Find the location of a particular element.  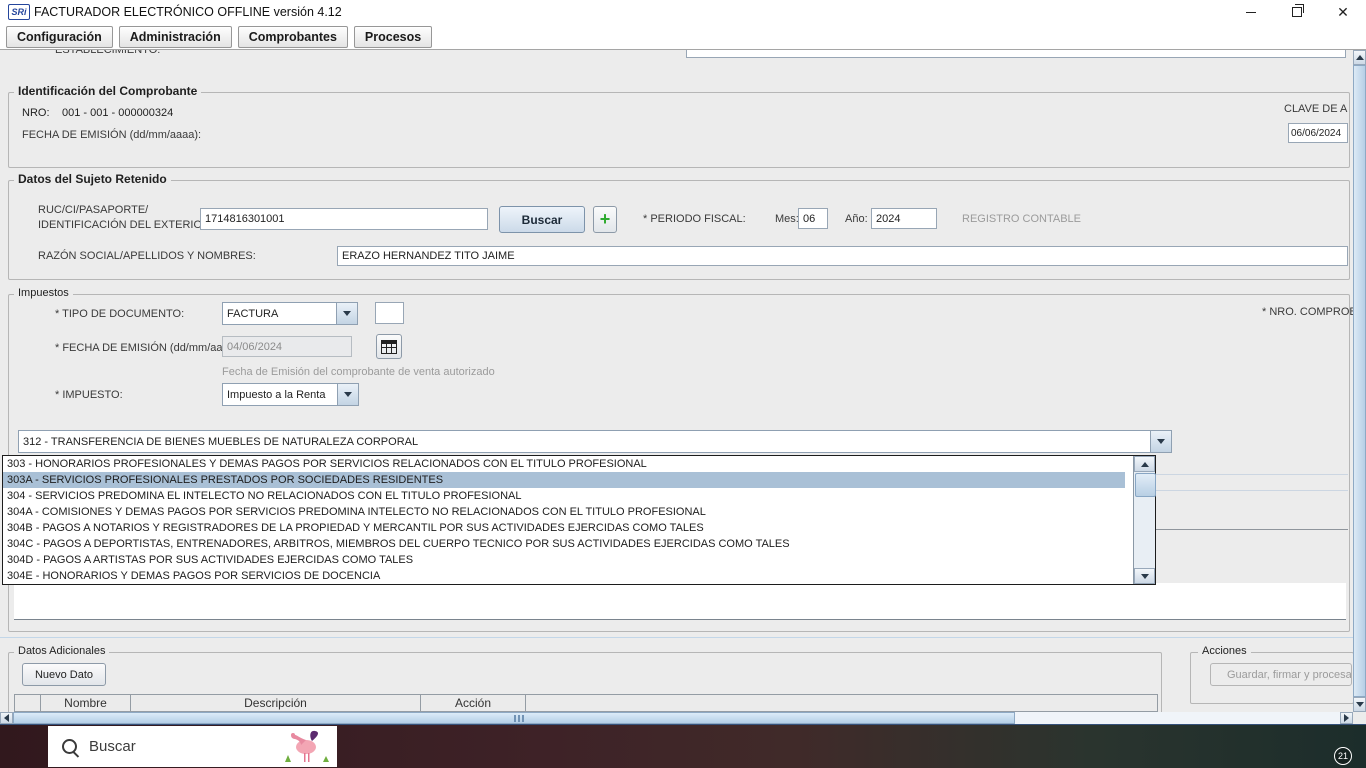

vertical-scrollbar-thumb is located at coordinates (1359, 381).